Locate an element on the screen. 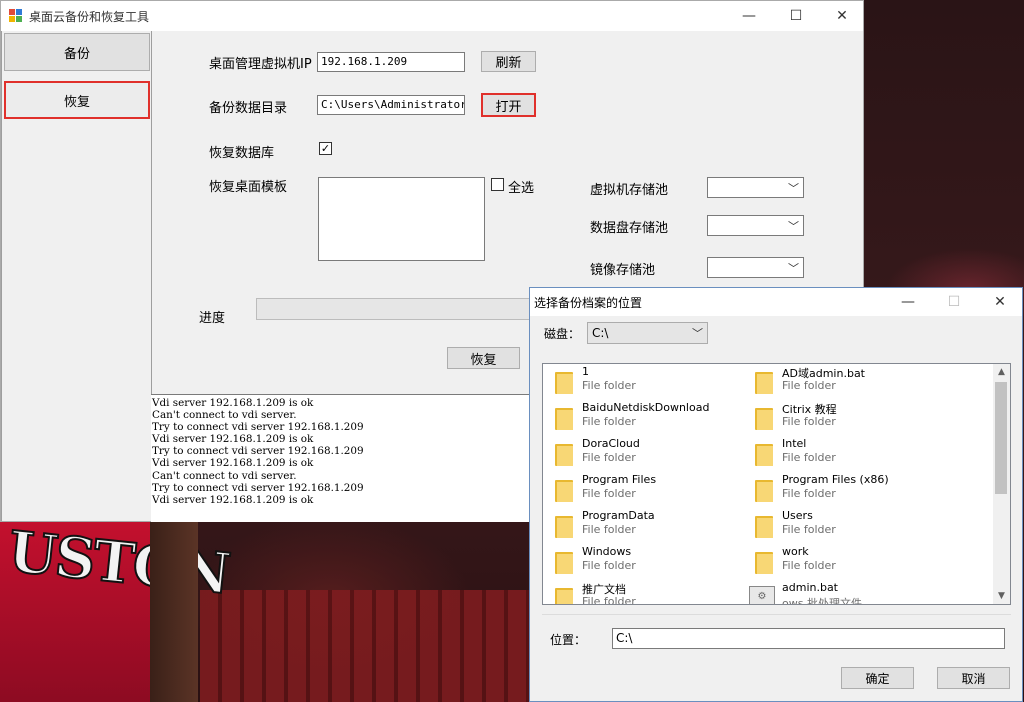 This screenshot has width=1024, height=702. file-name: admin.bat is located at coordinates (810, 587).